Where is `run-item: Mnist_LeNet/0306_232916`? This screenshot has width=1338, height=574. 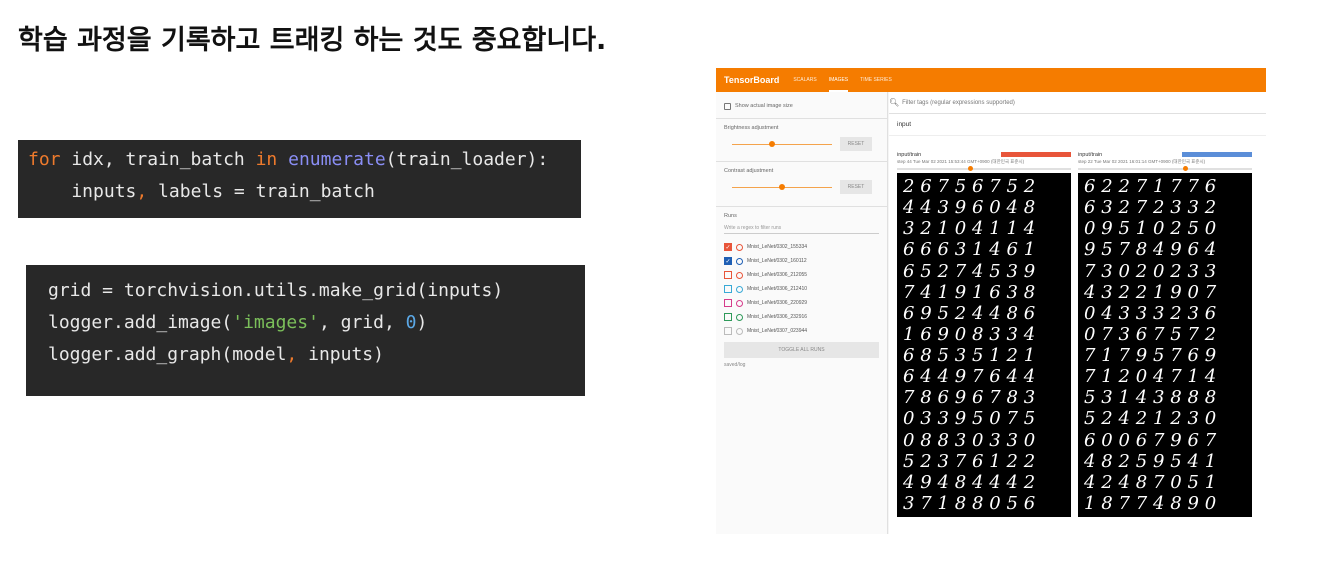 run-item: Mnist_LeNet/0306_232916 is located at coordinates (801, 317).